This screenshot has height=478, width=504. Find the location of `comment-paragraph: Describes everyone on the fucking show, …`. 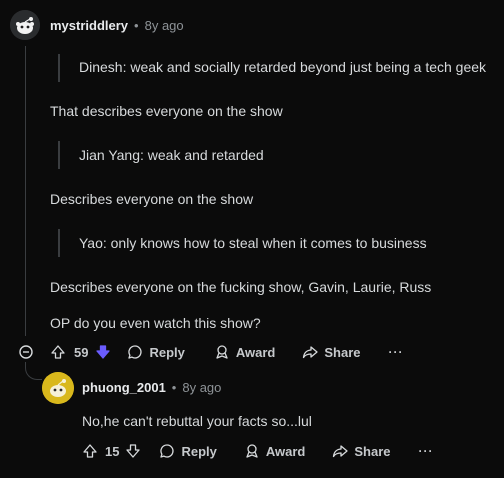

comment-paragraph: Describes everyone on the fucking show, … is located at coordinates (241, 287).